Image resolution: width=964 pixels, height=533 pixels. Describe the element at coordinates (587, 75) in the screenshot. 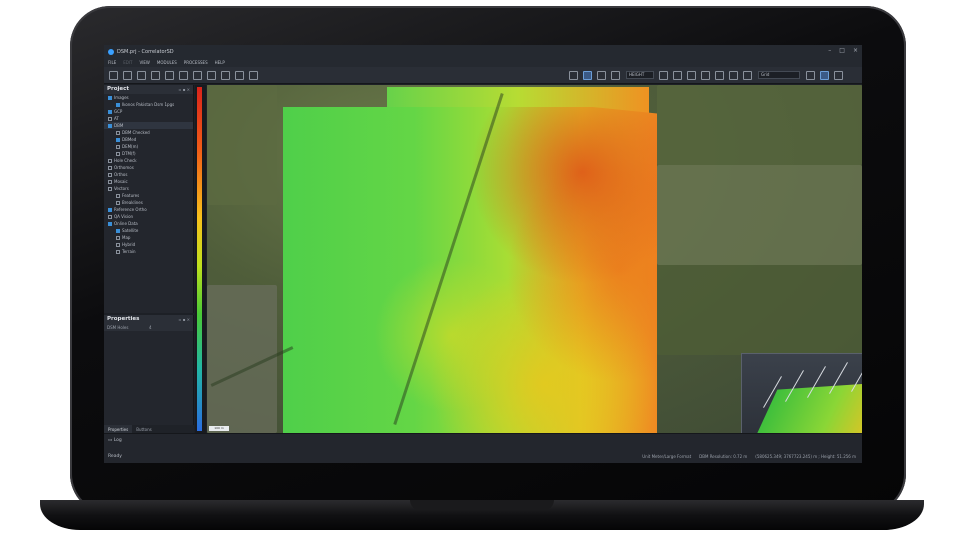

I see `select-icon` at that location.